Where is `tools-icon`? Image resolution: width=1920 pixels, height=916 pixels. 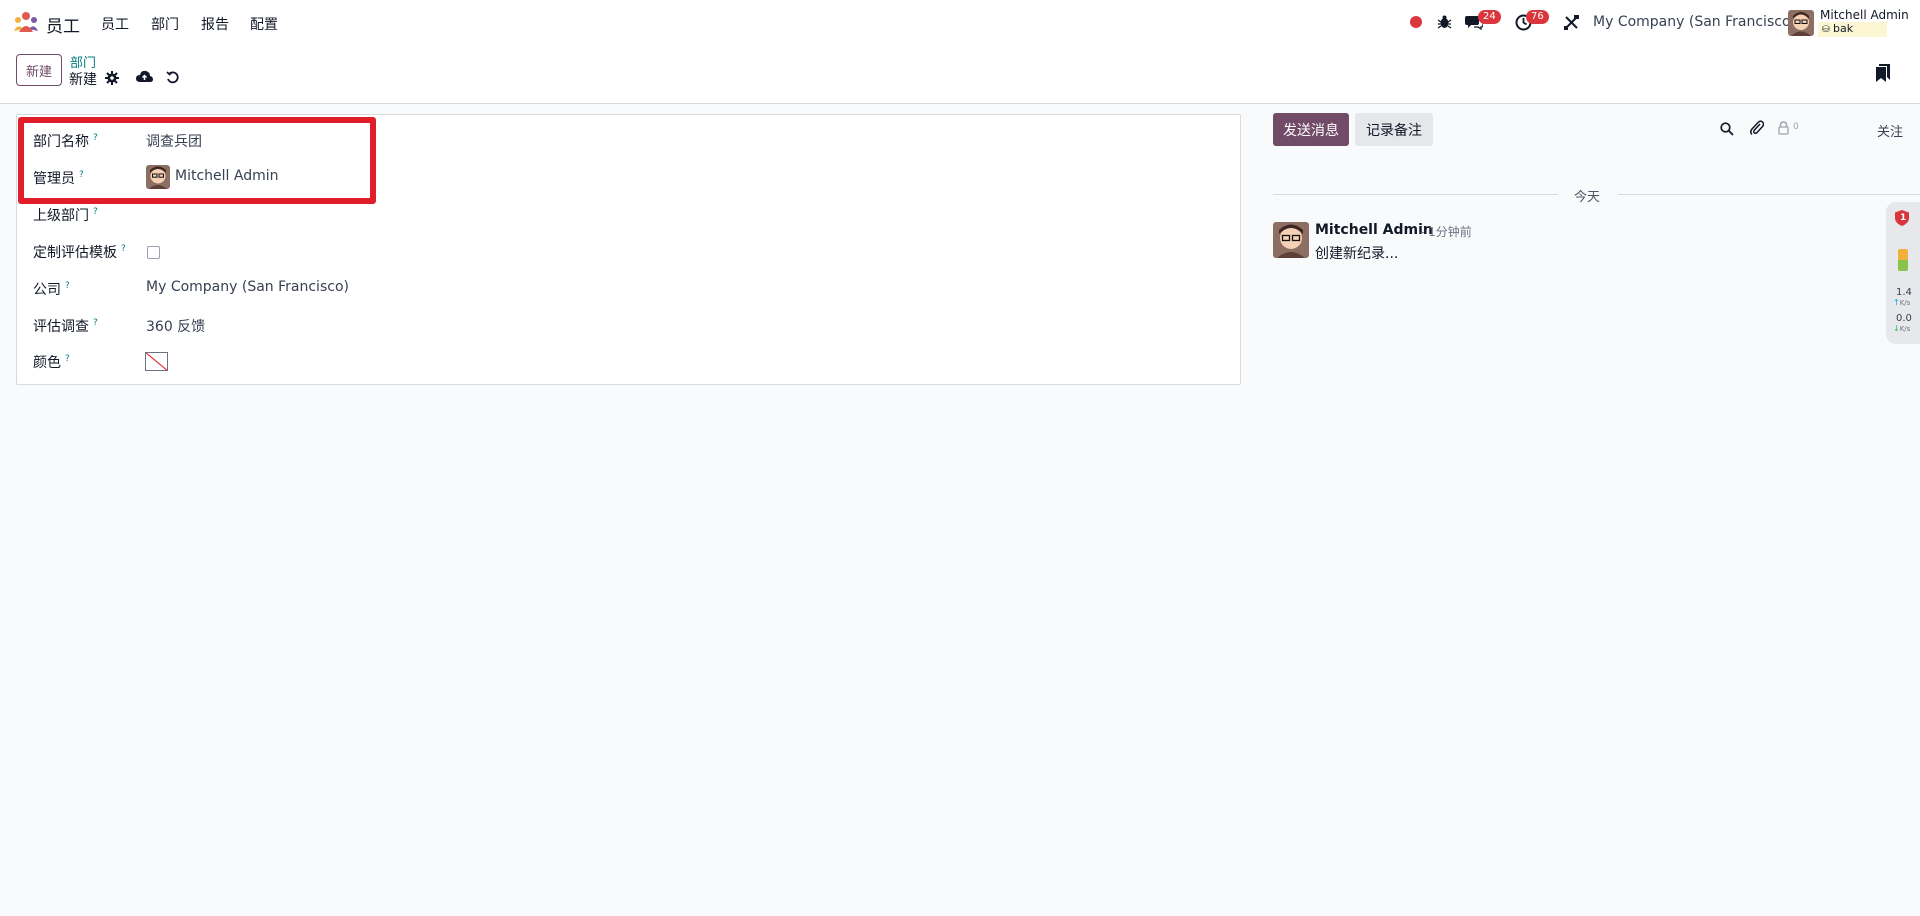
tools-icon is located at coordinates (1571, 22).